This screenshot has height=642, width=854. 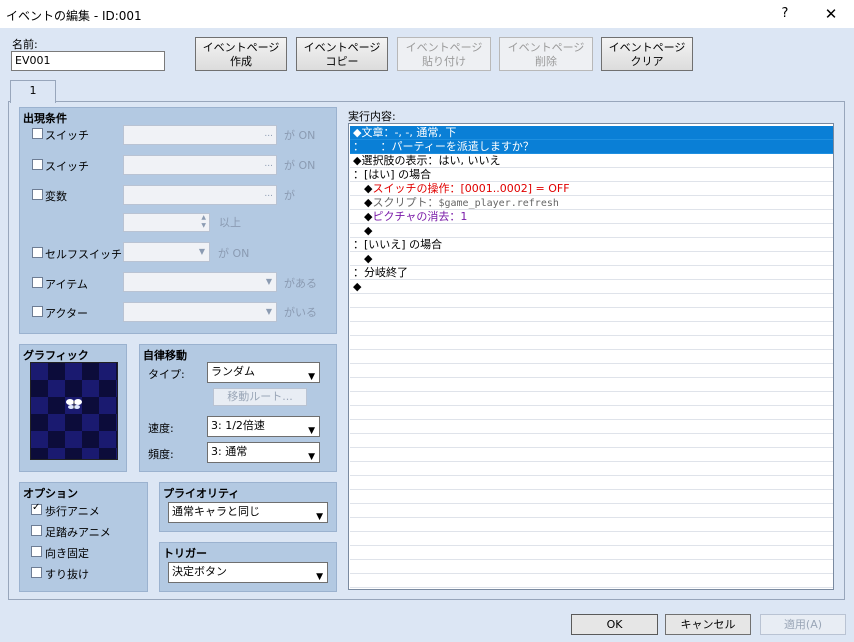 I want to click on options-title: オプション, so click(x=50, y=493).